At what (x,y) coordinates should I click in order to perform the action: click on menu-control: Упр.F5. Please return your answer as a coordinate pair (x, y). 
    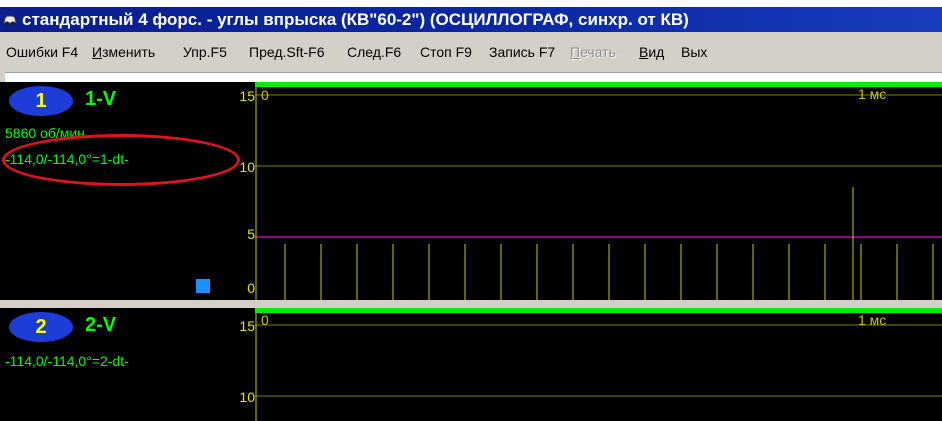
    Looking at the image, I should click on (205, 52).